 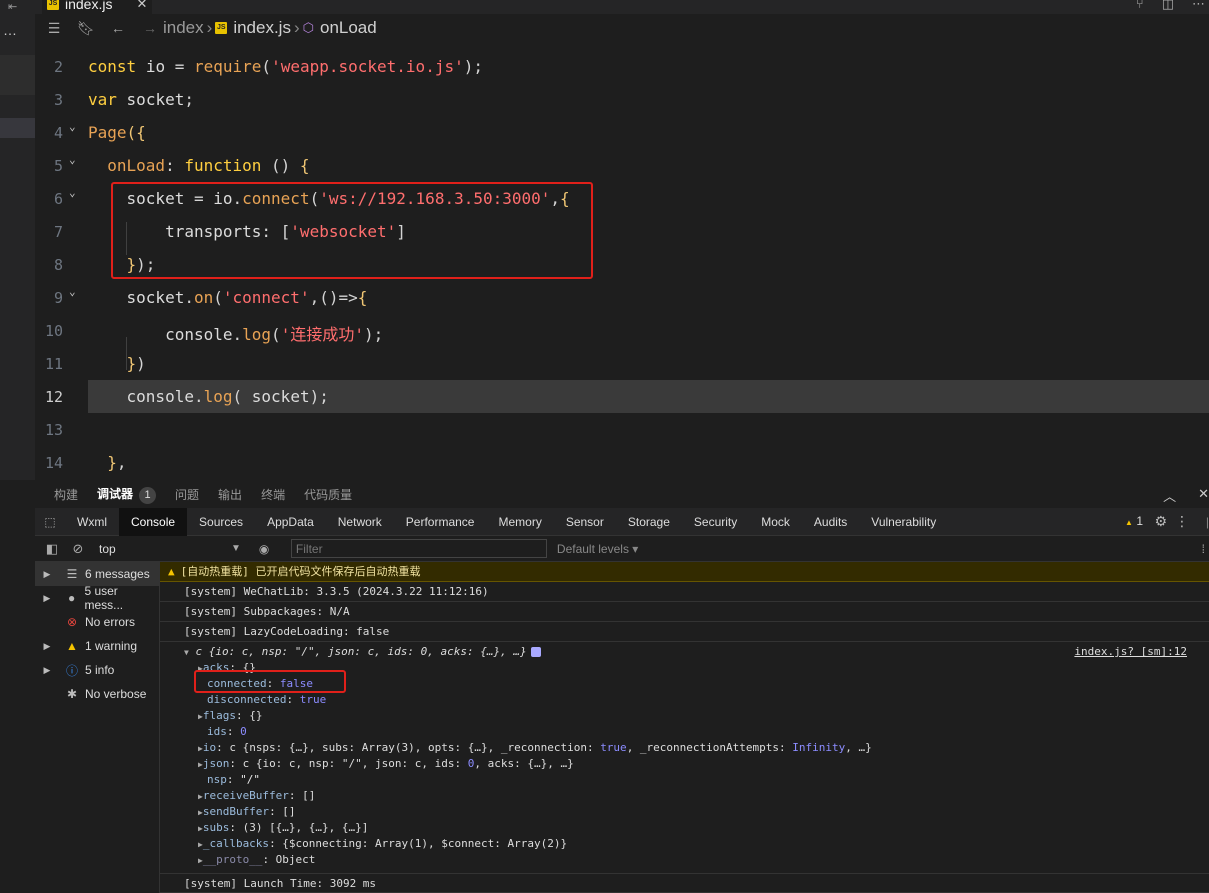 What do you see at coordinates (1140, 6) in the screenshot?
I see `compare-icon: ⑂` at bounding box center [1140, 6].